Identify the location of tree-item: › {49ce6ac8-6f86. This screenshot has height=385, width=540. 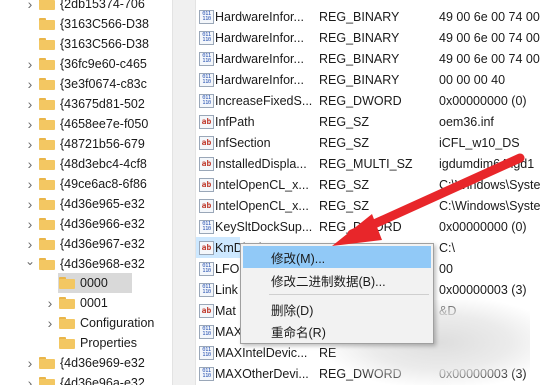
(100, 184).